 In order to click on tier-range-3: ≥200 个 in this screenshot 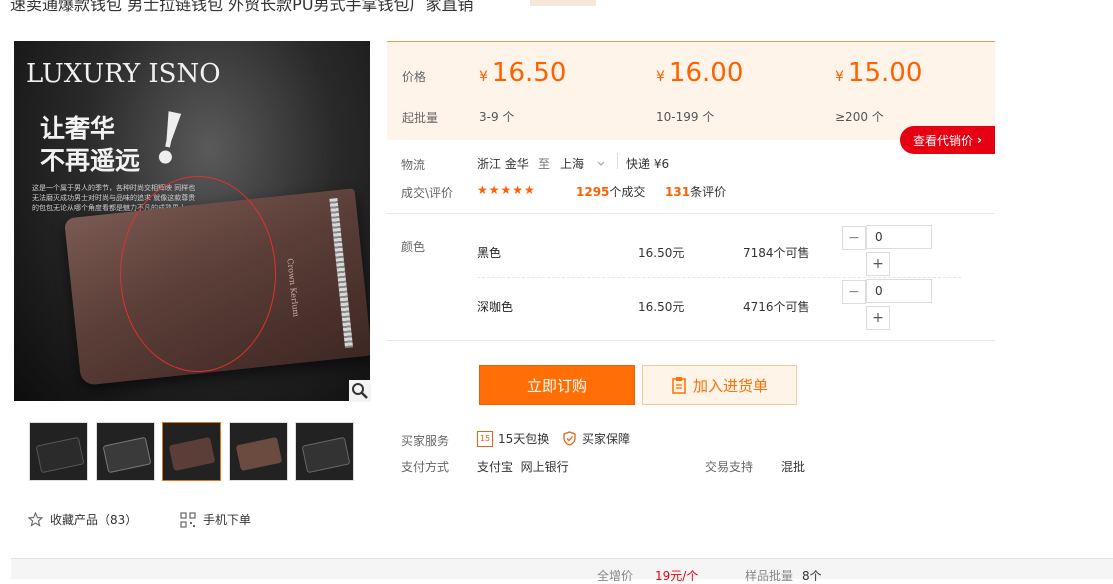, I will do `click(859, 117)`.